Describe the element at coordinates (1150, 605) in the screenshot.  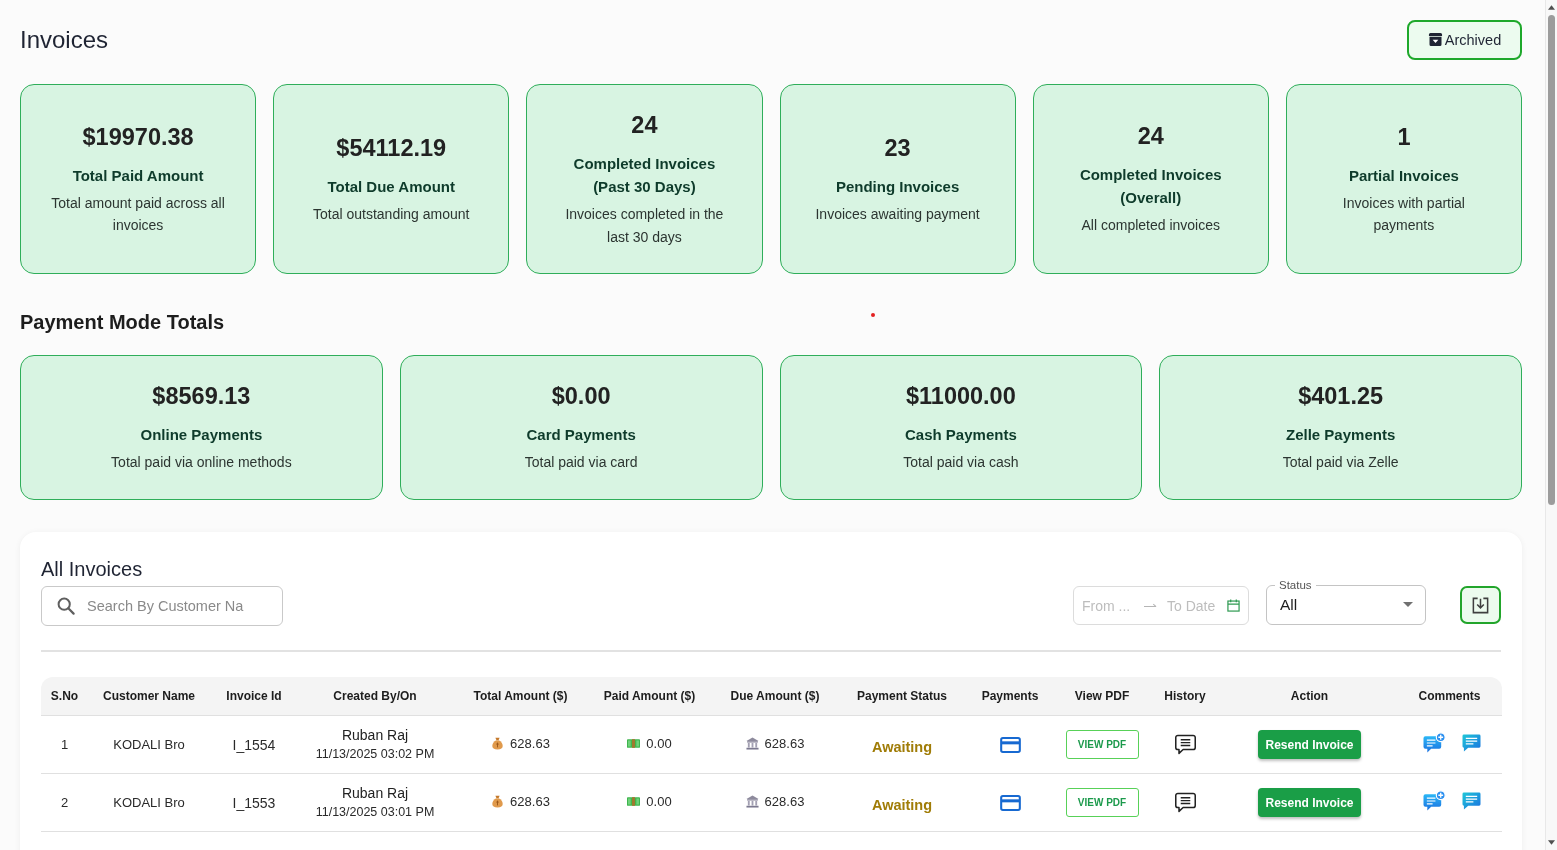
I see `arrow-icon` at that location.